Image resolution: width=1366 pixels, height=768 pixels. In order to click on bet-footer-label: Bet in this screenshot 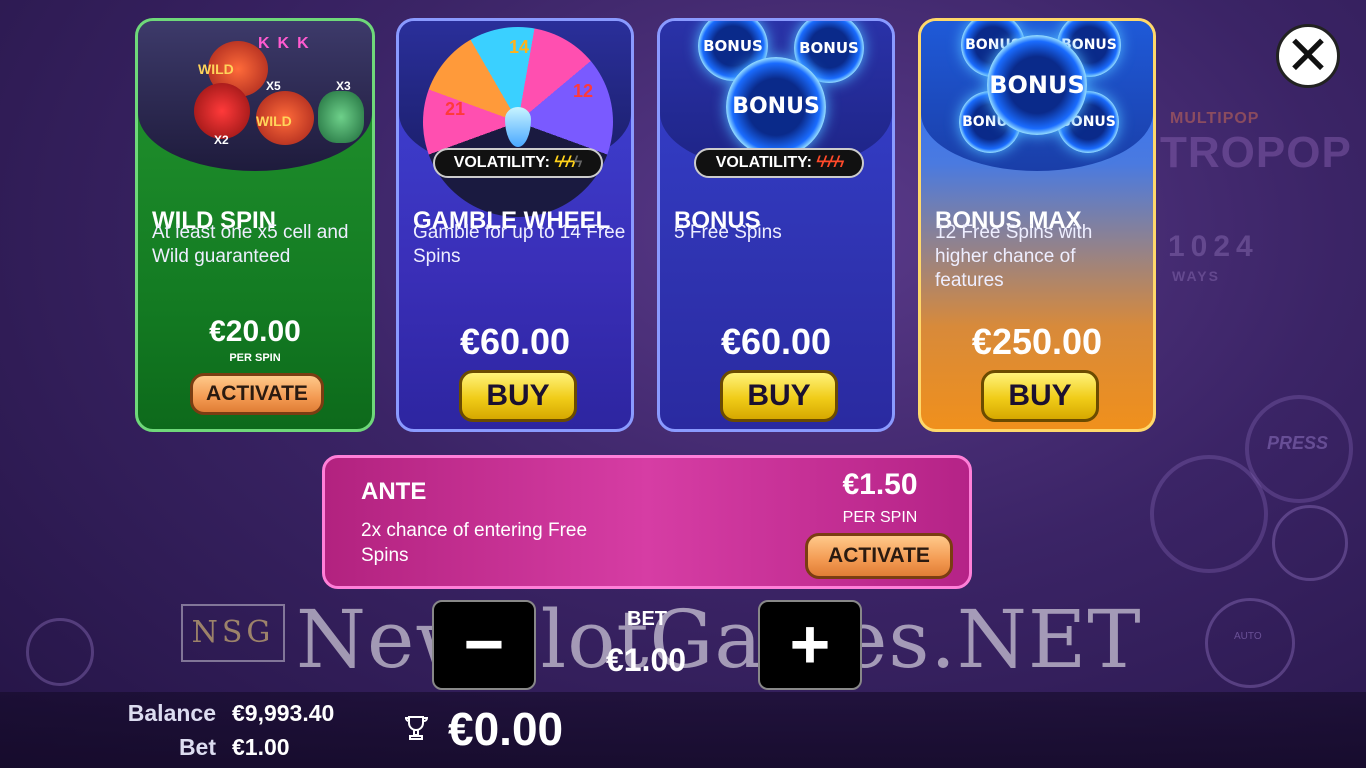, I will do `click(197, 747)`.